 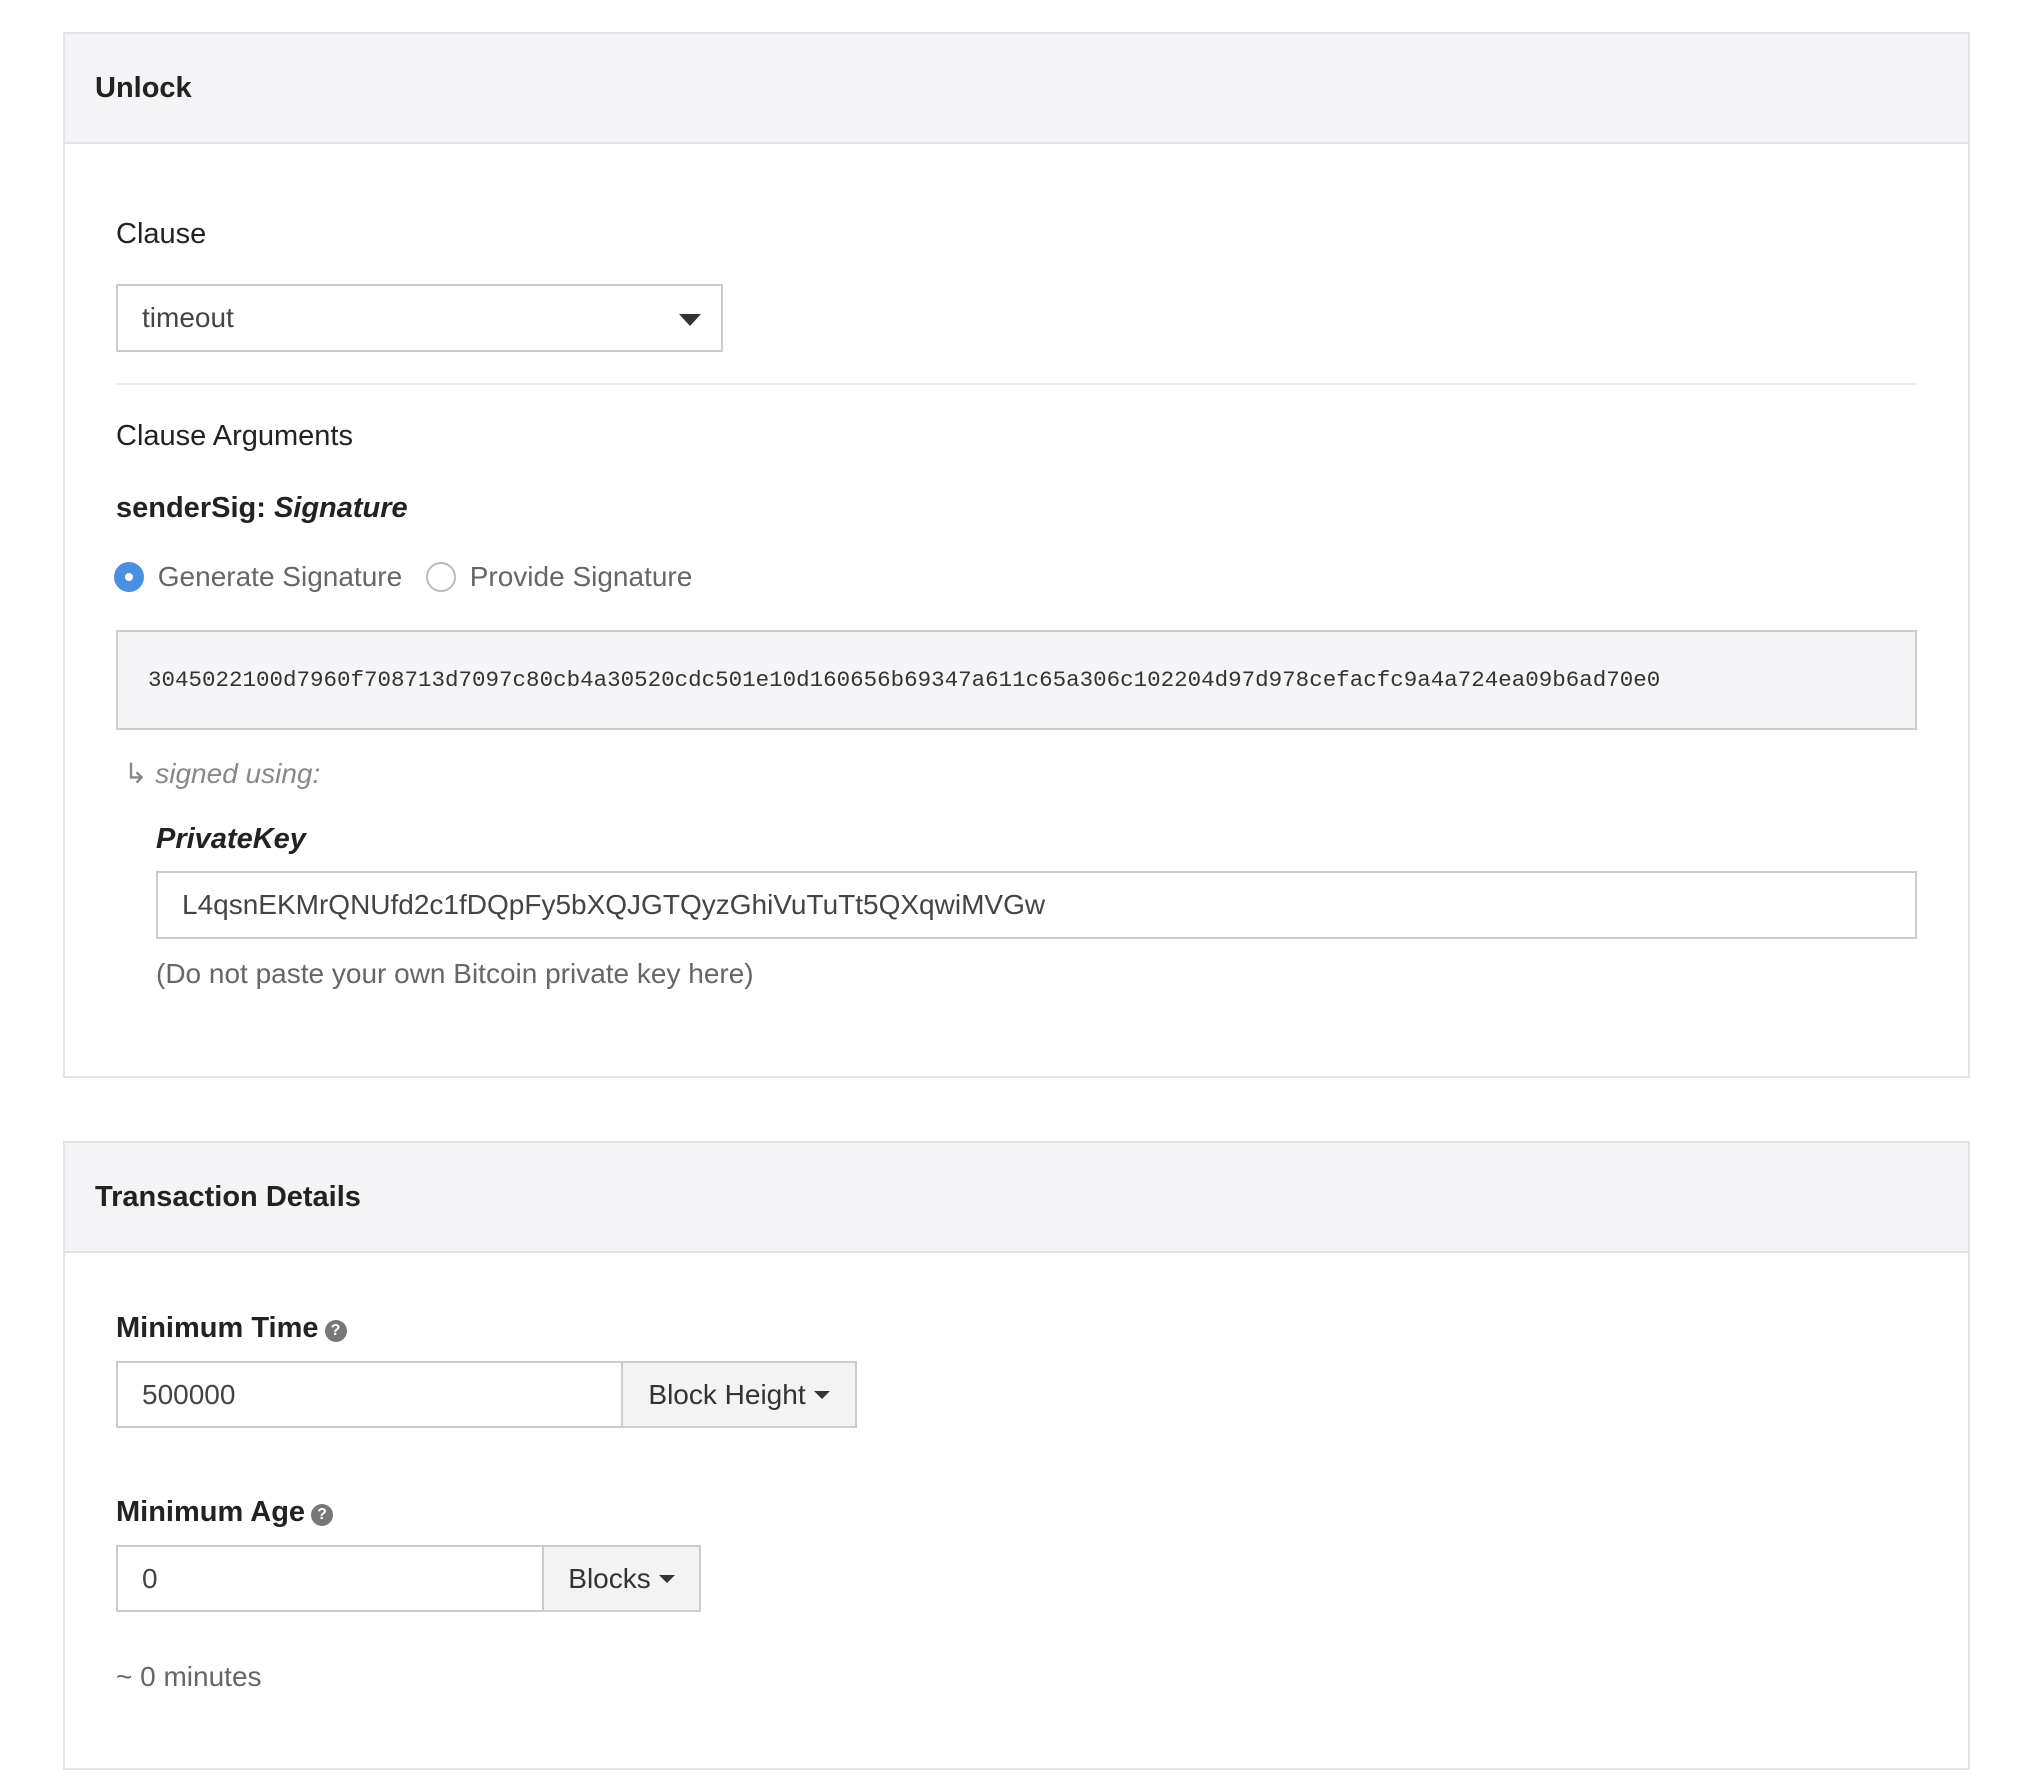 I want to click on age-estimate: ~ 0 minutes, so click(x=189, y=1676).